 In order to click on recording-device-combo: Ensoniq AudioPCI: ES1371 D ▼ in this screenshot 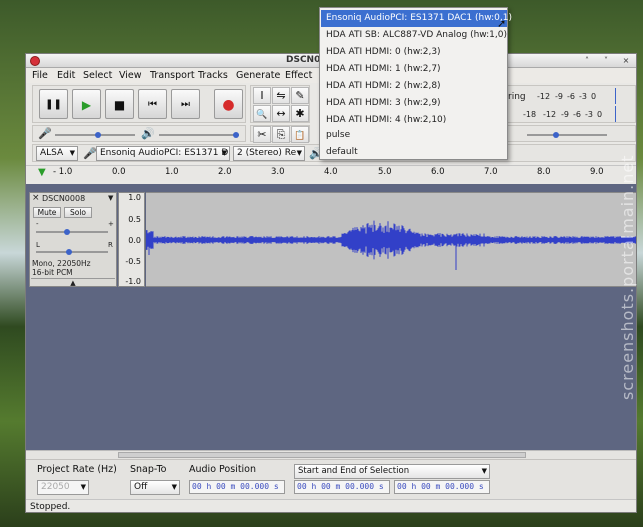, I will do `click(163, 153)`.